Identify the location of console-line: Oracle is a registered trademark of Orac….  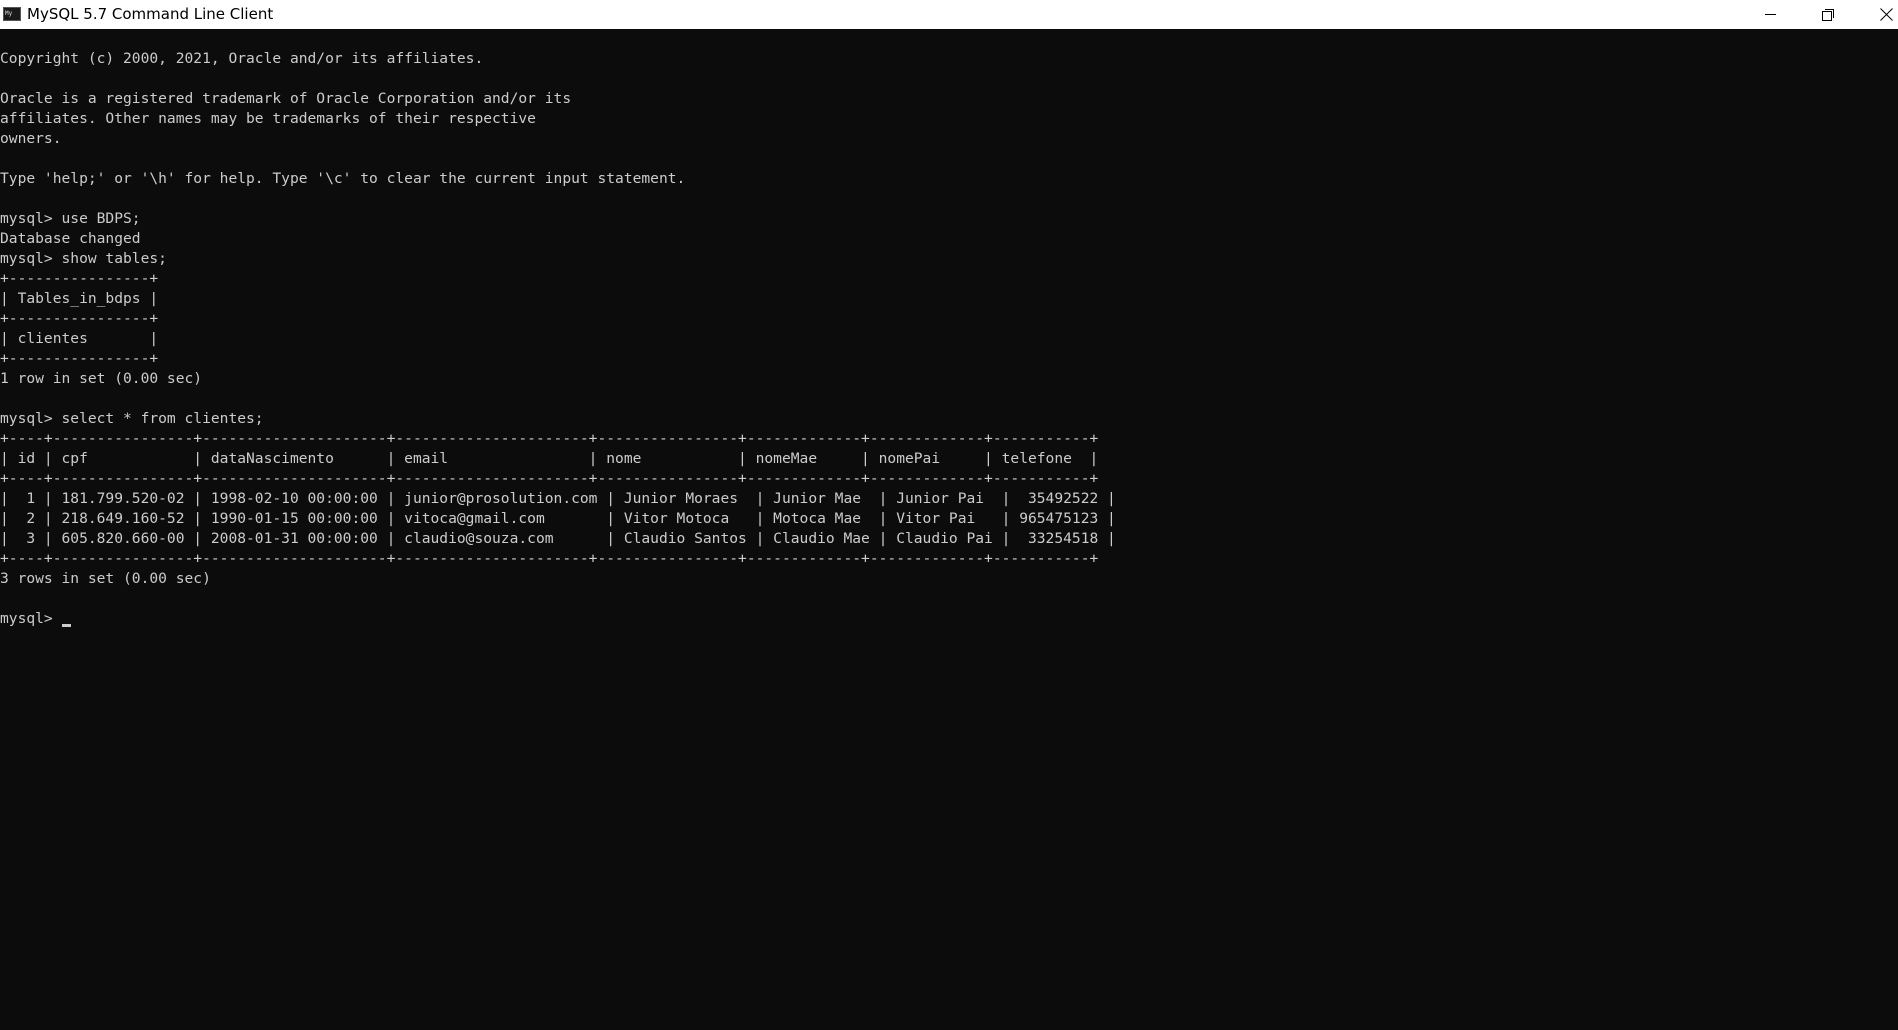
(286, 98).